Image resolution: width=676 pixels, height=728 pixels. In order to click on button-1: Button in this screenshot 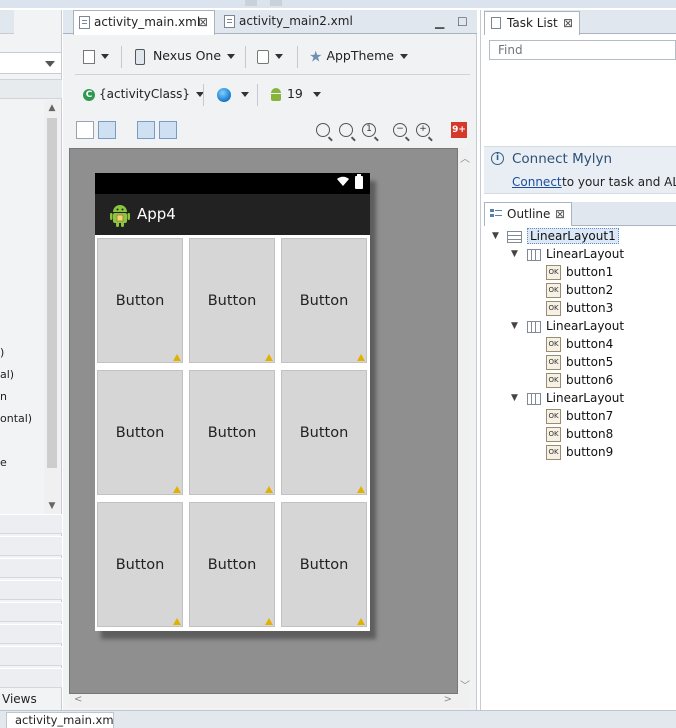, I will do `click(140, 300)`.